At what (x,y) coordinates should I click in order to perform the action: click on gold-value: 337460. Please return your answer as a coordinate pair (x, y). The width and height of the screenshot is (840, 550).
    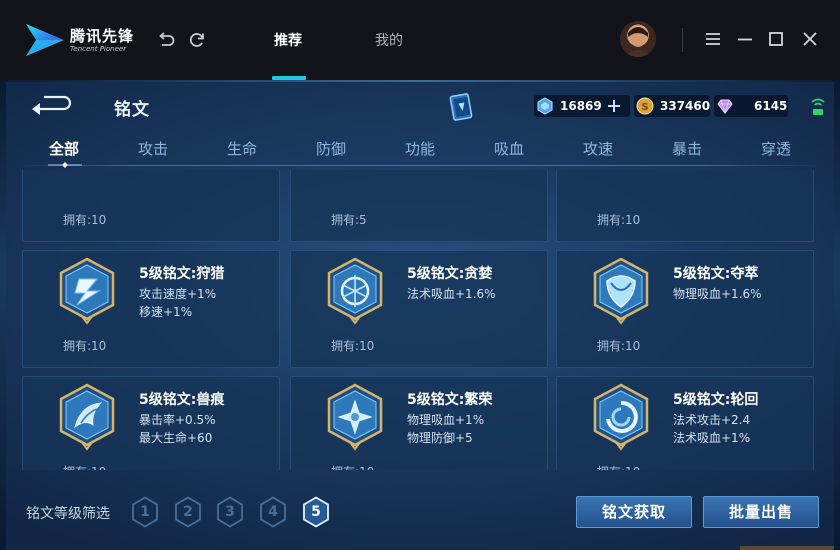
    Looking at the image, I should click on (685, 106).